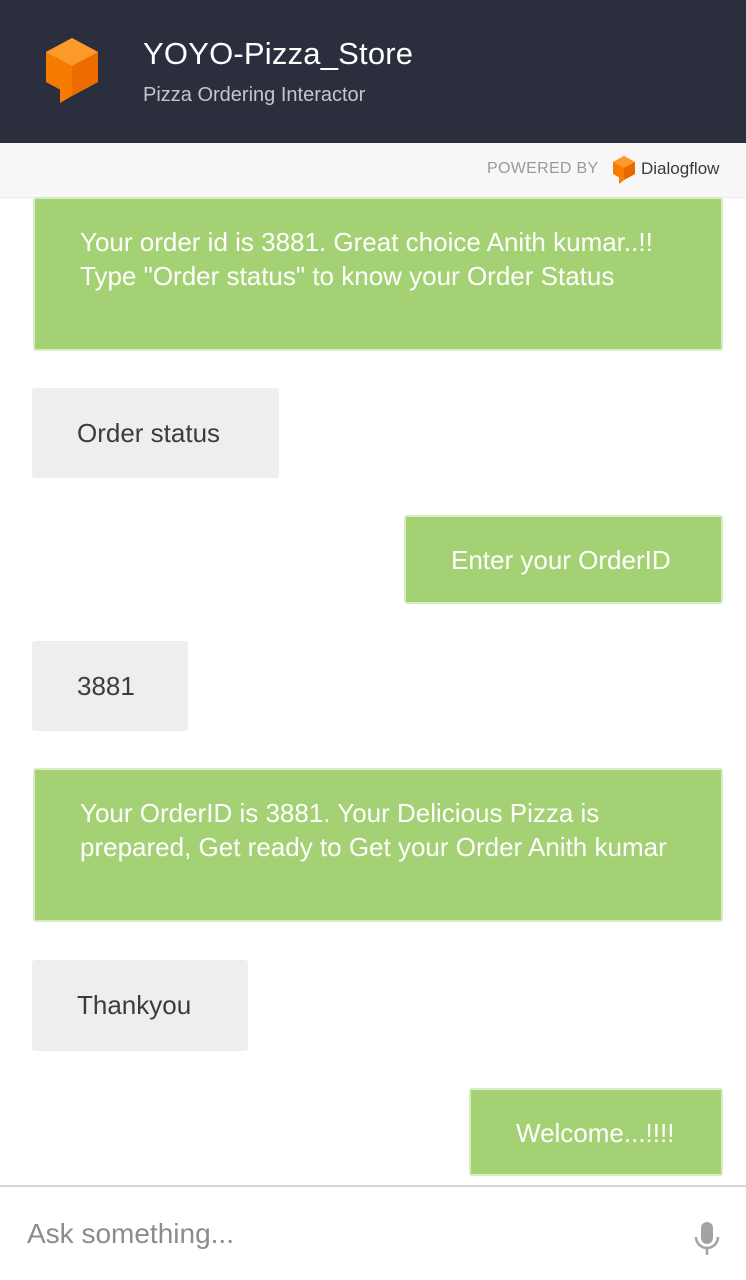 The width and height of the screenshot is (746, 1280). Describe the element at coordinates (680, 169) in the screenshot. I see `dialogflow-brand: Dialogflow` at that location.